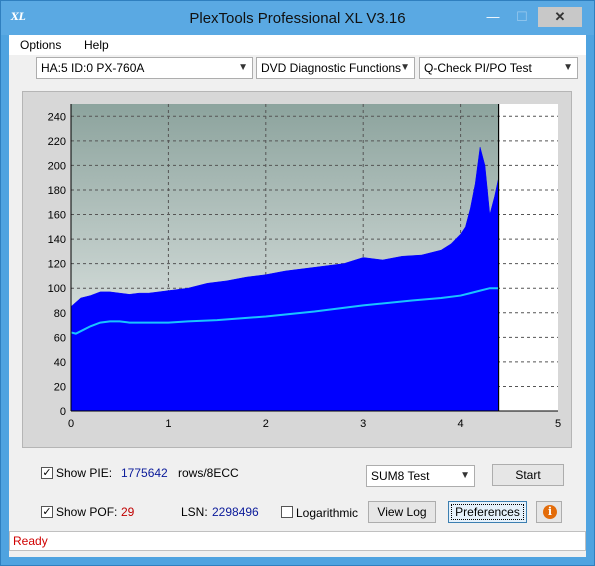  I want to click on x-tick-label: 3, so click(363, 424).